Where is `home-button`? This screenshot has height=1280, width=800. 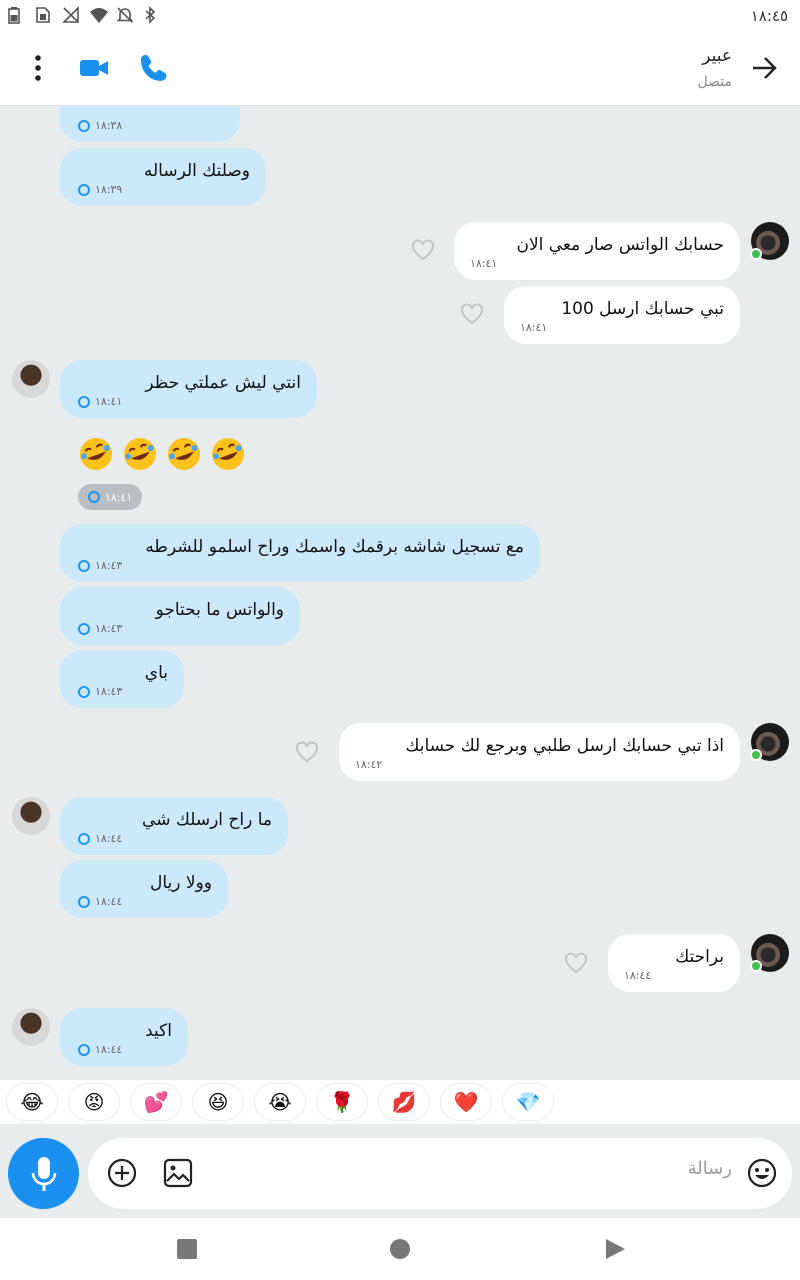 home-button is located at coordinates (400, 1249).